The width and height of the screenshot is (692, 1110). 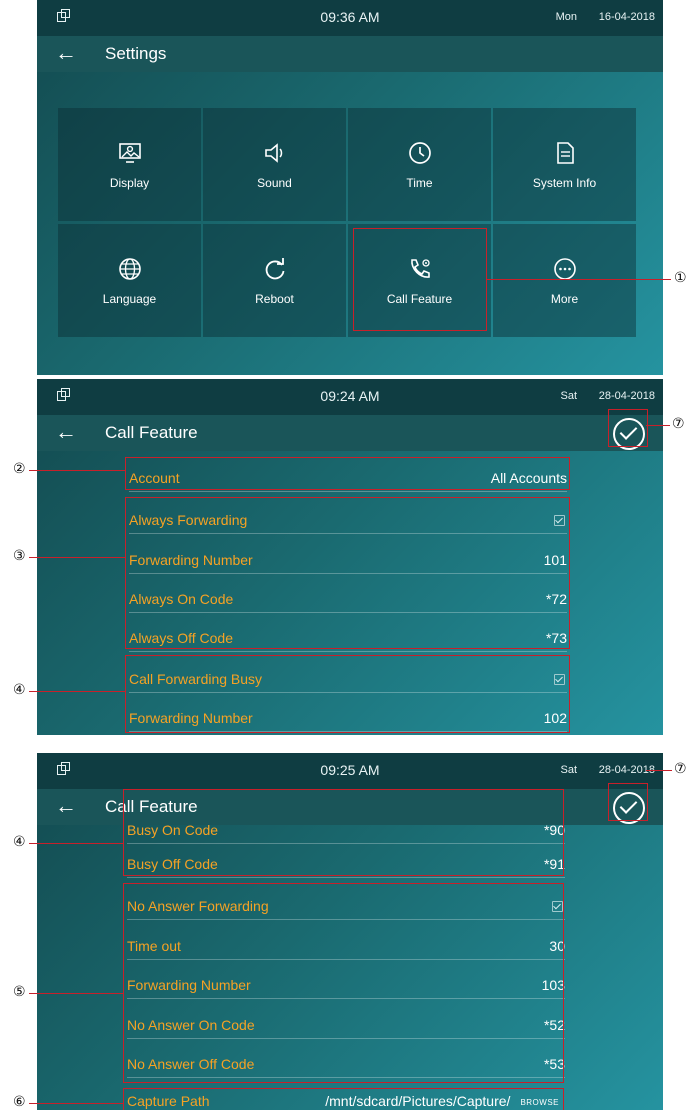 I want to click on tile-label: System Info, so click(x=564, y=183).